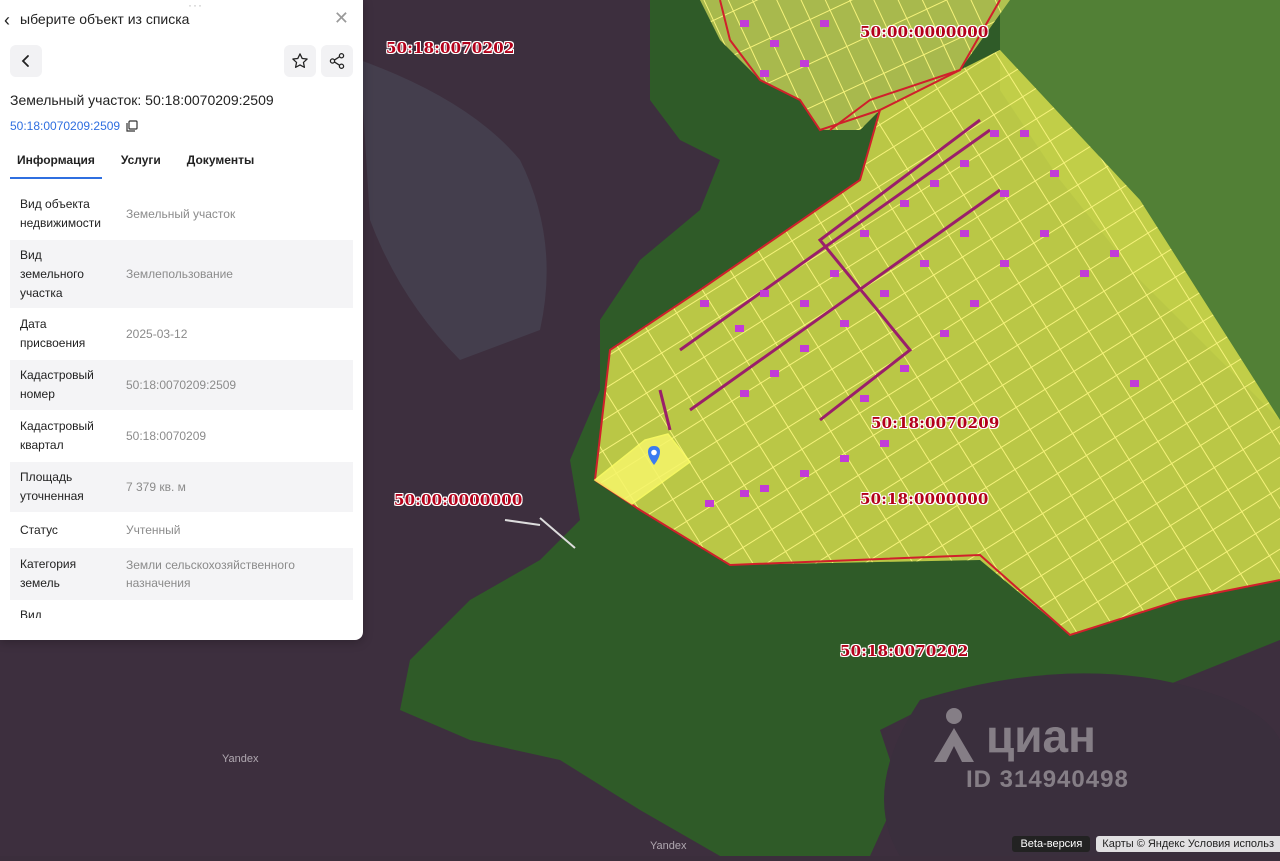 The width and height of the screenshot is (1280, 861). I want to click on info-value: Земли сельскохозяйственного назначения, so click(210, 574).